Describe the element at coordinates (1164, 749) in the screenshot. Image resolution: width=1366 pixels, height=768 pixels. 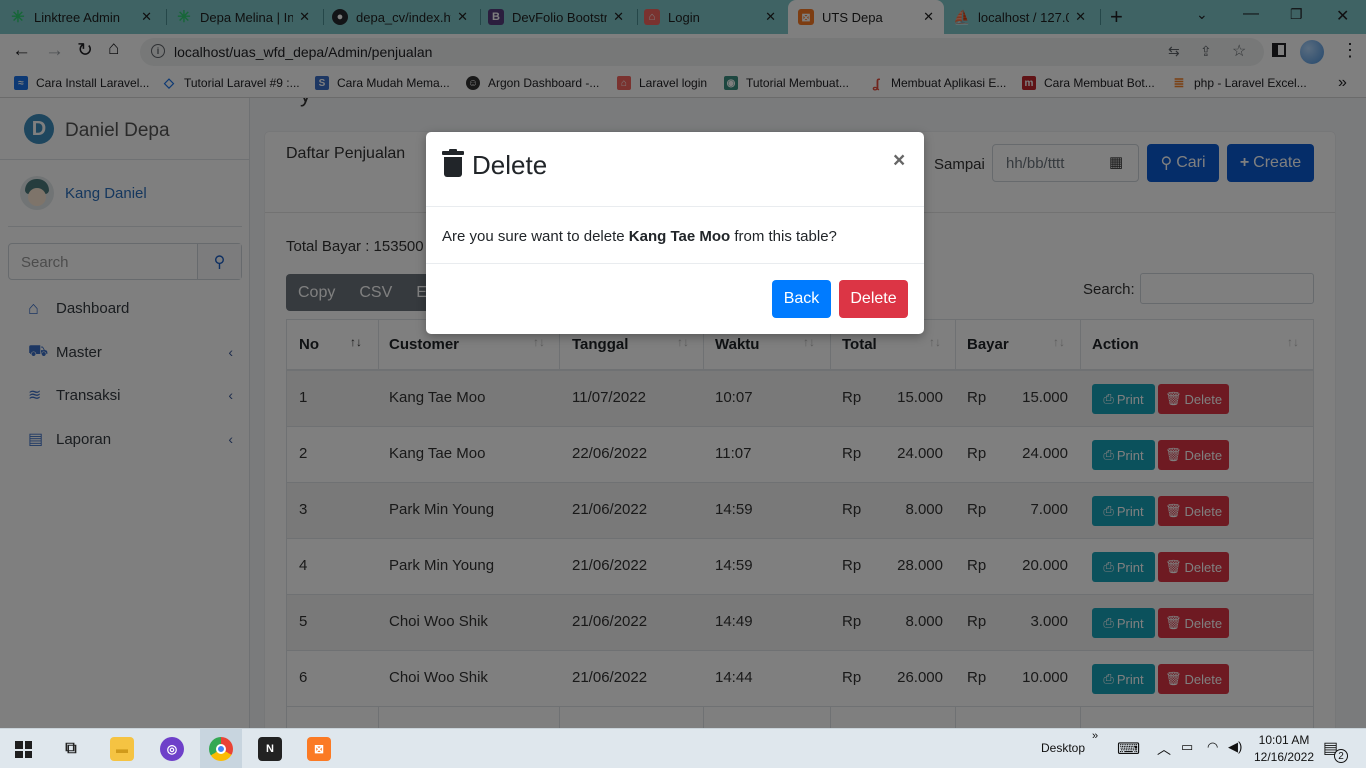
I see `chevron-up-icon: ︿` at that location.